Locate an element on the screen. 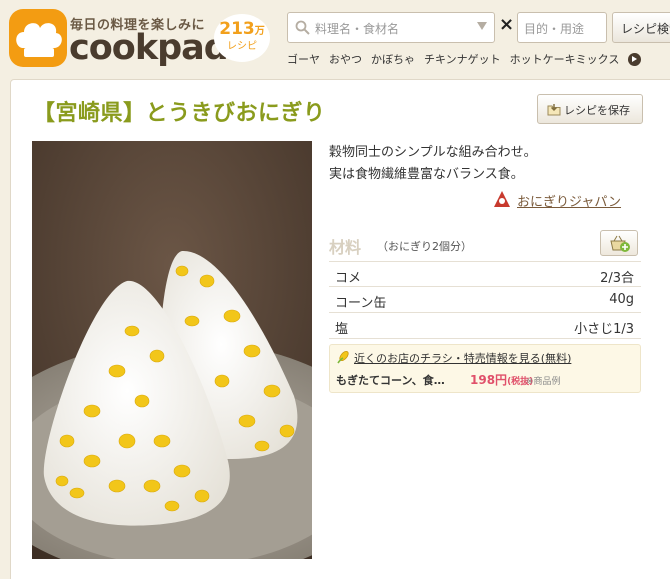 This screenshot has height=579, width=670. author-link: おにぎりジャパン is located at coordinates (557, 200).